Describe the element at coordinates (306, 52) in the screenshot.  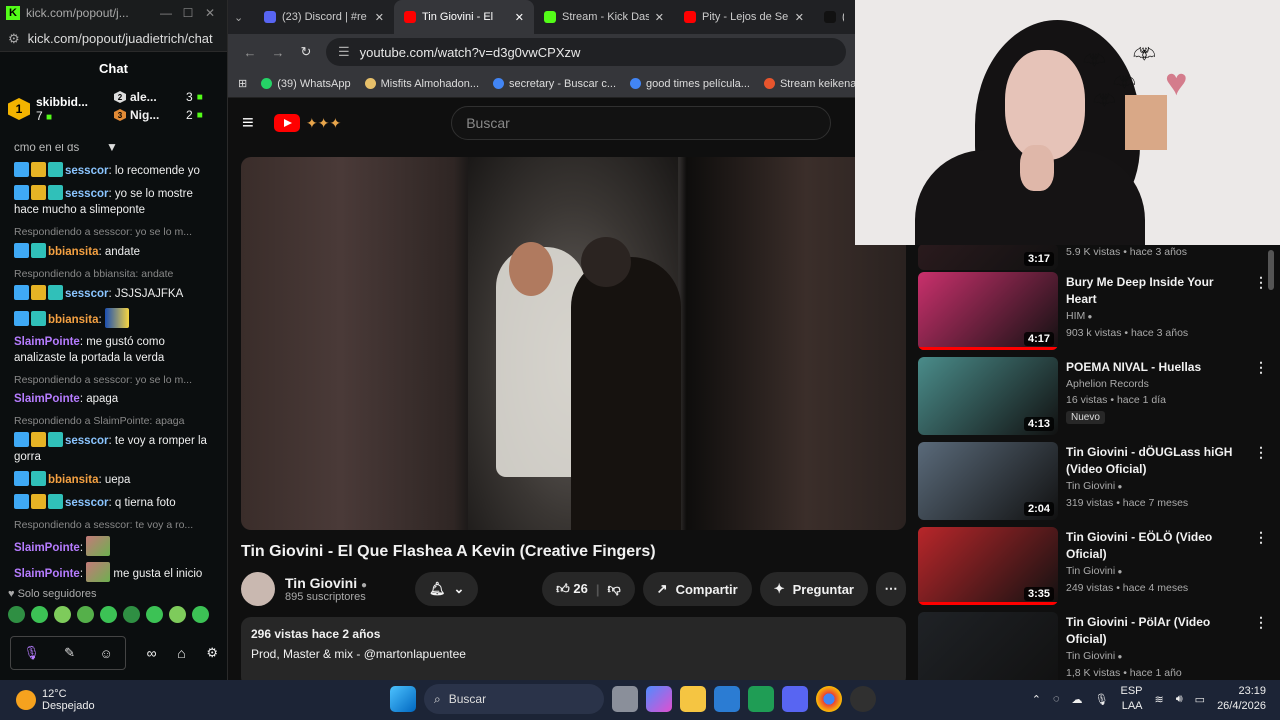
I see `reload-icon: ↻` at that location.